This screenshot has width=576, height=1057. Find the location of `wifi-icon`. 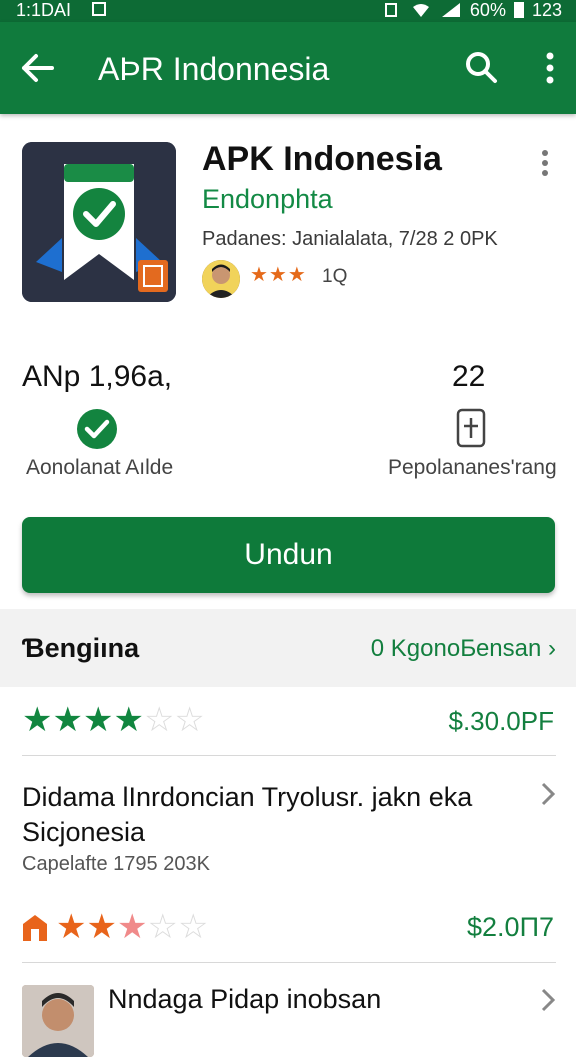

wifi-icon is located at coordinates (420, 10).